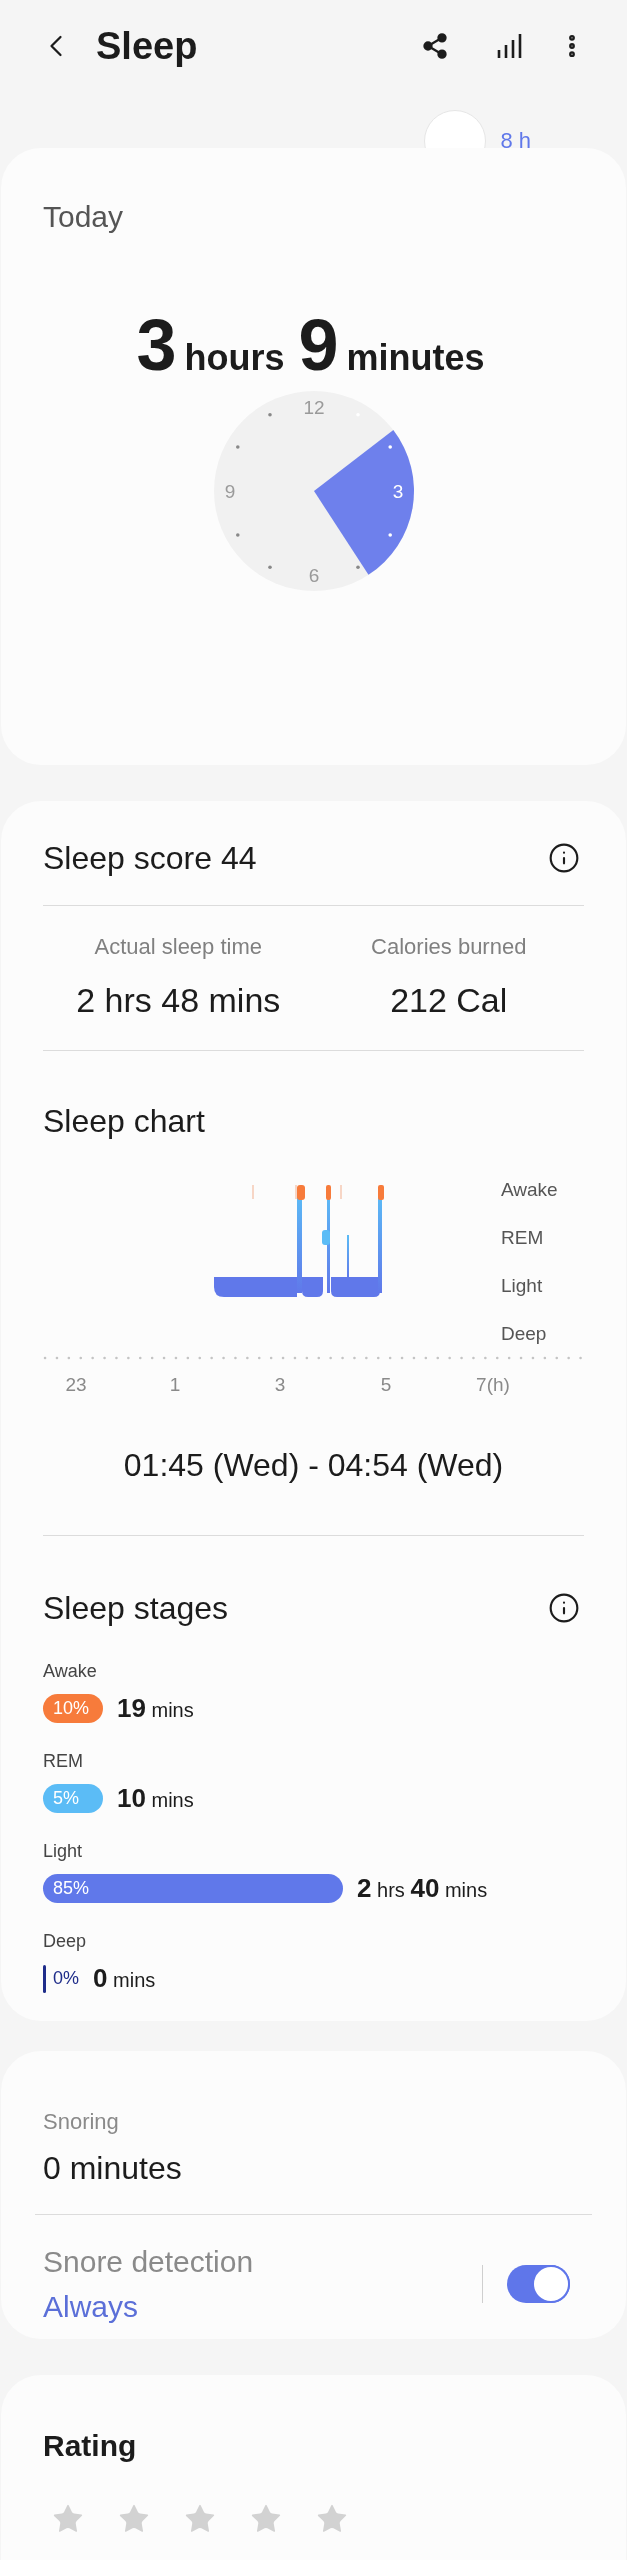 Image resolution: width=627 pixels, height=2560 pixels. I want to click on stage-duration: 0 mins, so click(124, 1978).